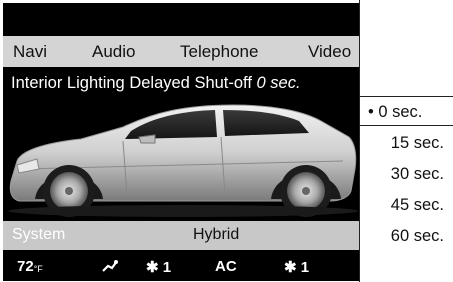 The width and height of the screenshot is (453, 282). What do you see at coordinates (113, 52) in the screenshot?
I see `menu-audio: Audio` at bounding box center [113, 52].